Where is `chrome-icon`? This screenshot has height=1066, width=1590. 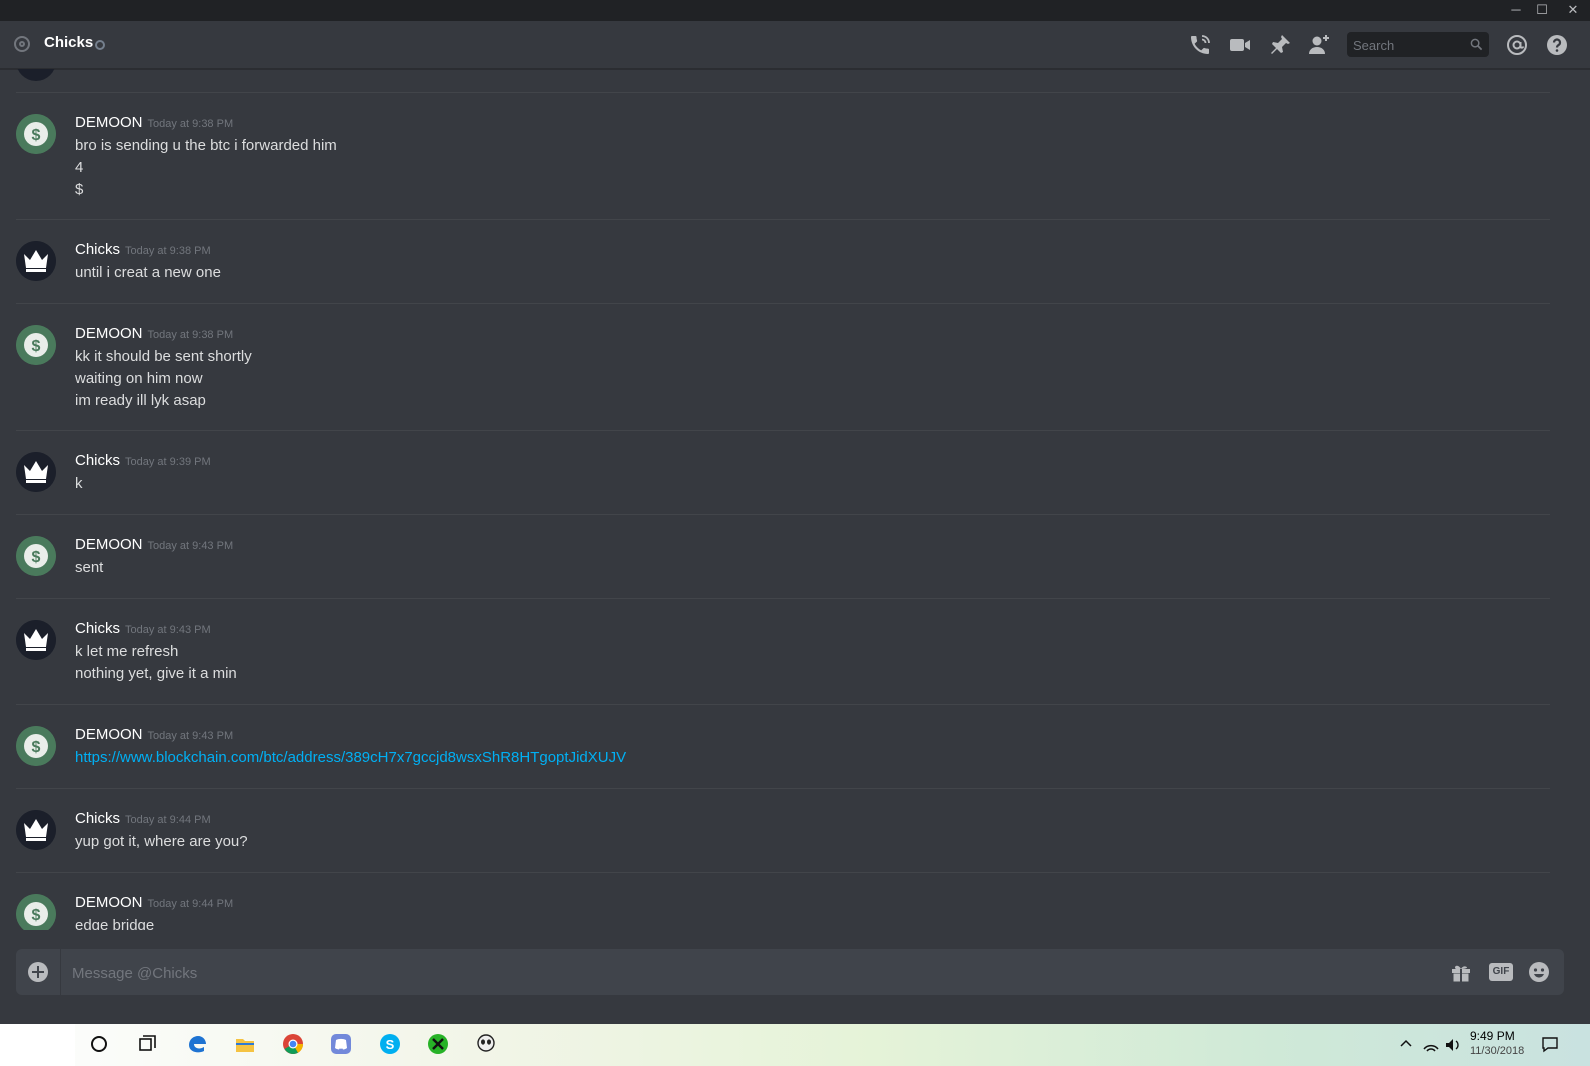
chrome-icon is located at coordinates (293, 1044).